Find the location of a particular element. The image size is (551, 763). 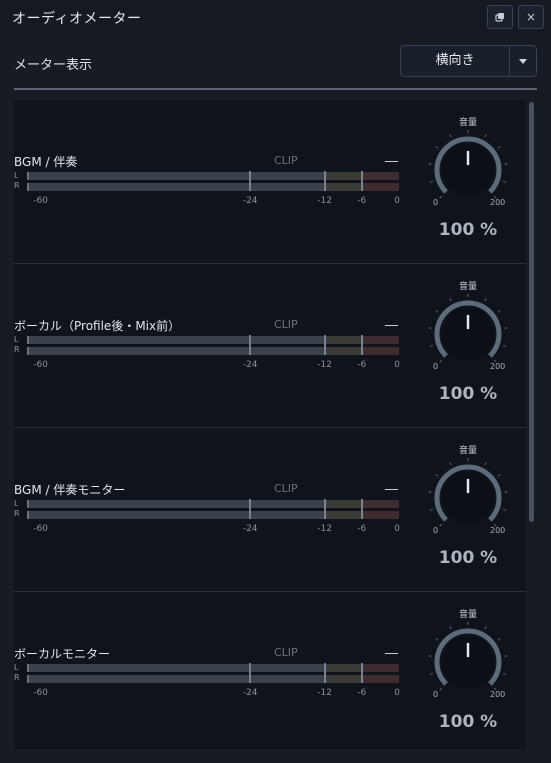

chevron-down-icon is located at coordinates (523, 61).